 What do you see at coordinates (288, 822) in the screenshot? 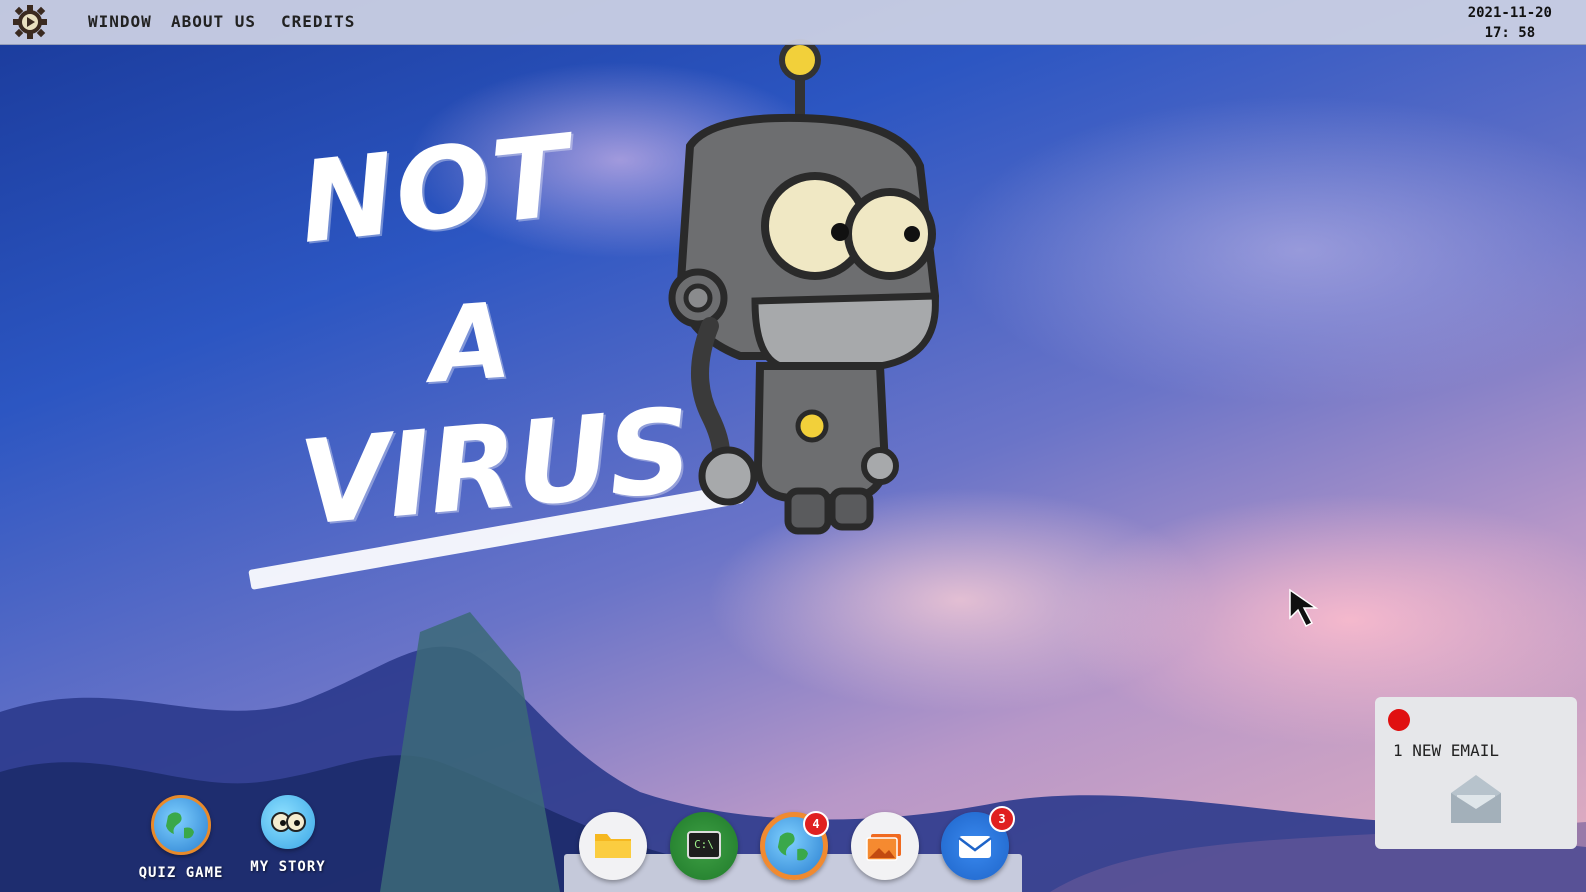
I see `eyes-icon` at bounding box center [288, 822].